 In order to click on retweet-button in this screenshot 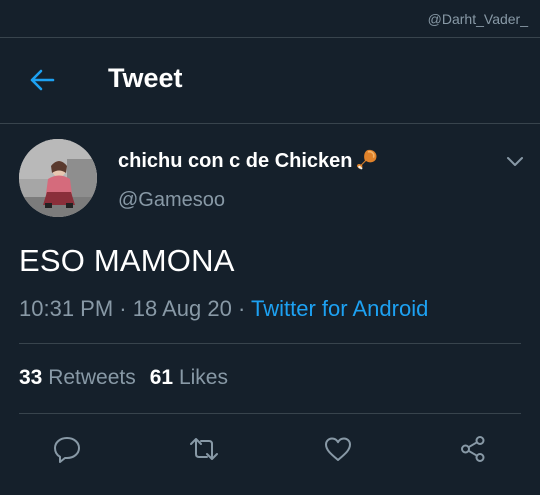, I will do `click(204, 449)`.